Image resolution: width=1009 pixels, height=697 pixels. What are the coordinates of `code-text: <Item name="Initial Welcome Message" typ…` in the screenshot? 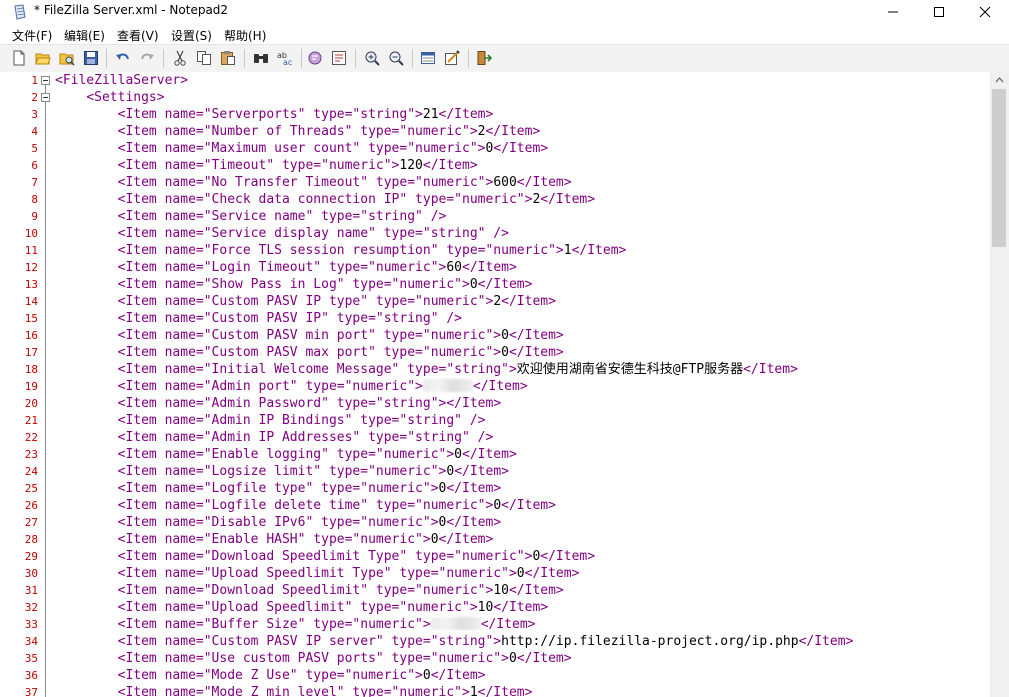 It's located at (457, 369).